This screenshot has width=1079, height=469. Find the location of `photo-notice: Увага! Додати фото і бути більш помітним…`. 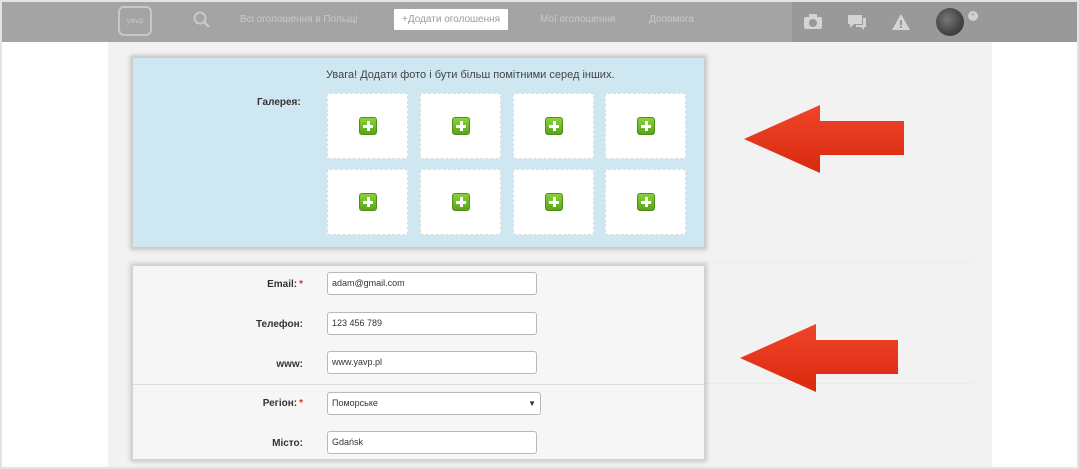

photo-notice: Увага! Додати фото і бути більш помітним… is located at coordinates (470, 75).